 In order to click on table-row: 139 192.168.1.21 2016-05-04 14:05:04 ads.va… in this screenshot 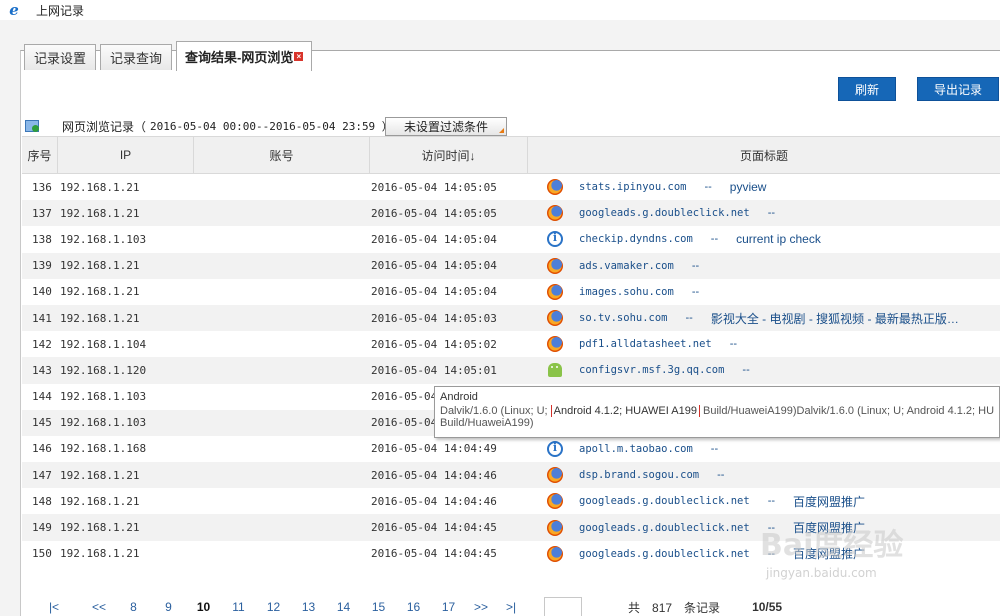, I will do `click(511, 265)`.